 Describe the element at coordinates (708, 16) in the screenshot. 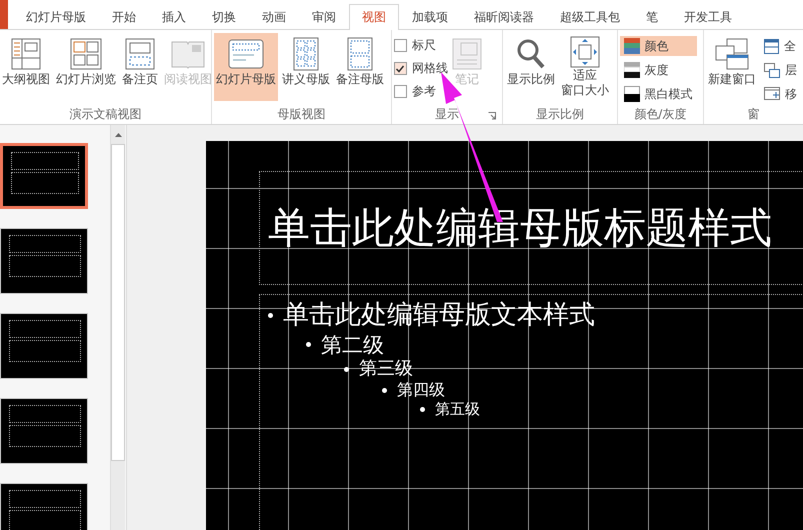

I see `ribbon-tab: 开发工具` at that location.